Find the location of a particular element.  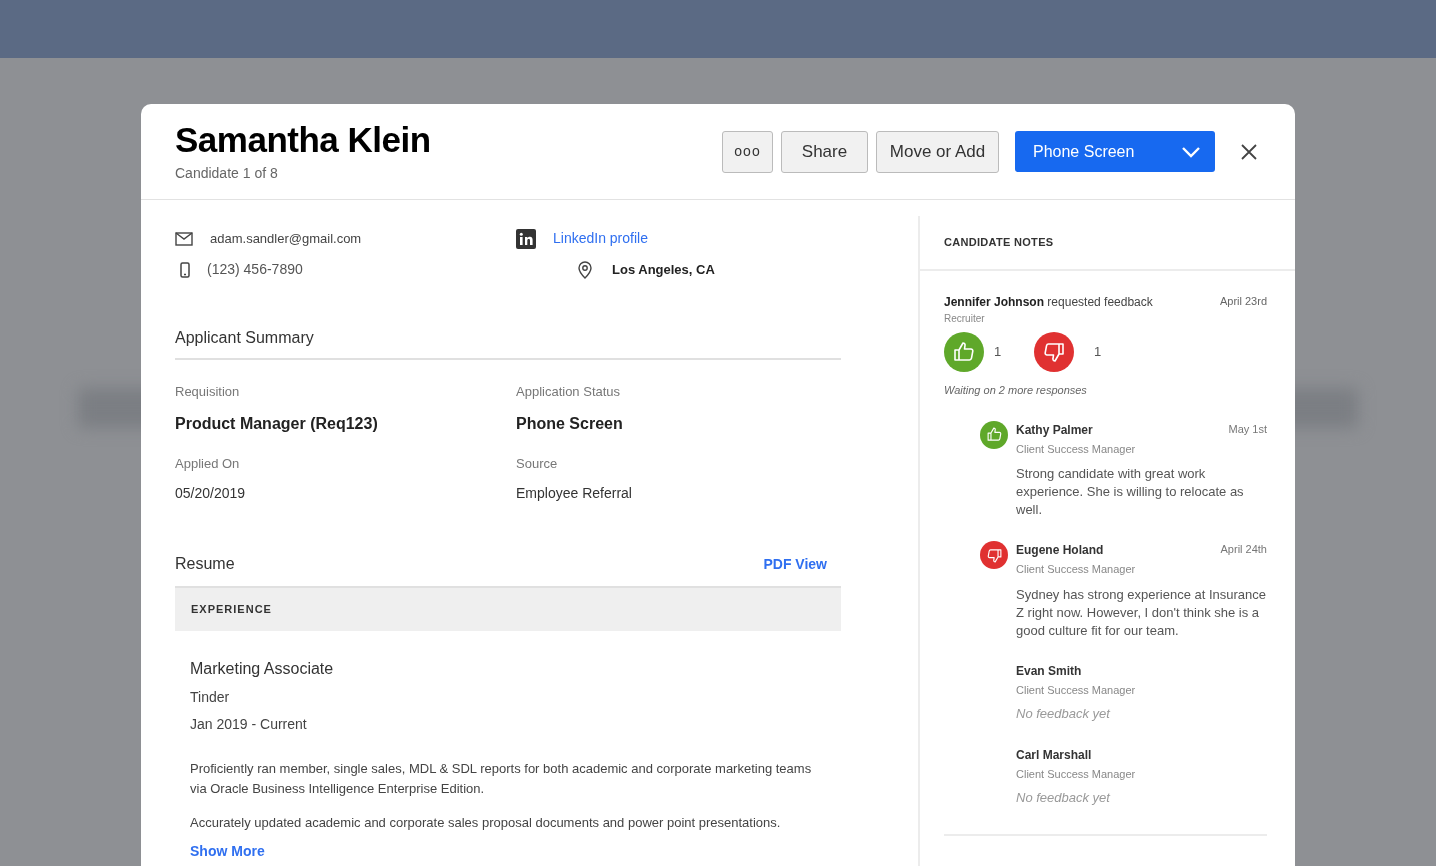

waiting-text: Waiting on 2 more responses is located at coordinates (1016, 390).